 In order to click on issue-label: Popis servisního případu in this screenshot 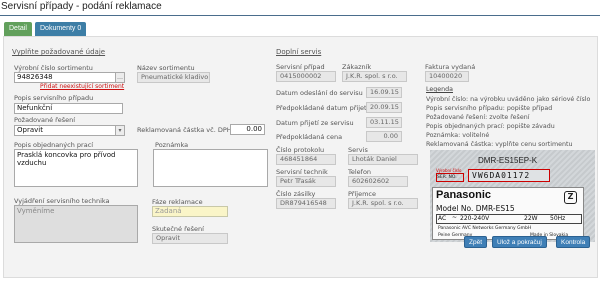, I will do `click(54, 98)`.